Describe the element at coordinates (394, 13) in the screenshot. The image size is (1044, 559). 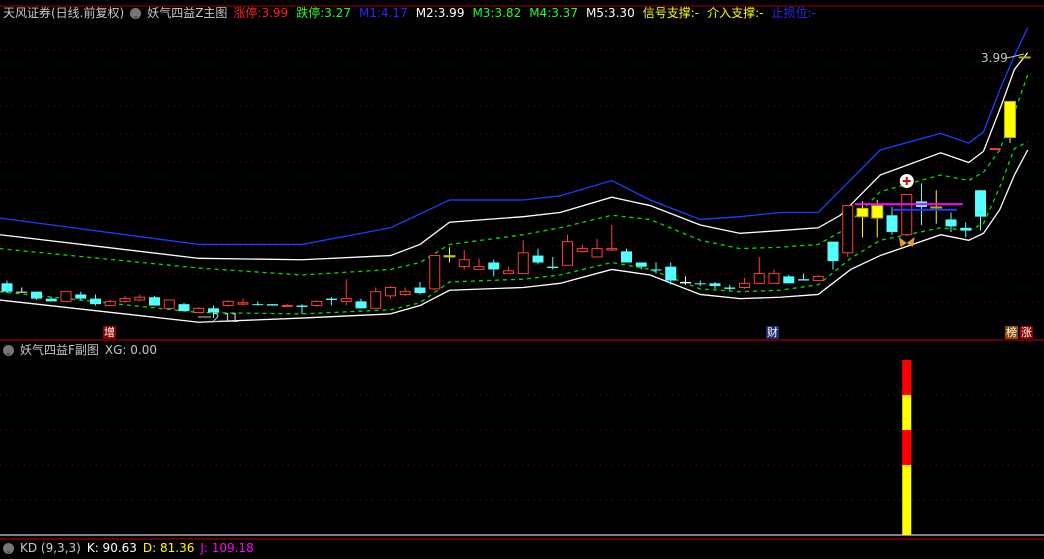
I see `header-field-value: 4.17` at that location.